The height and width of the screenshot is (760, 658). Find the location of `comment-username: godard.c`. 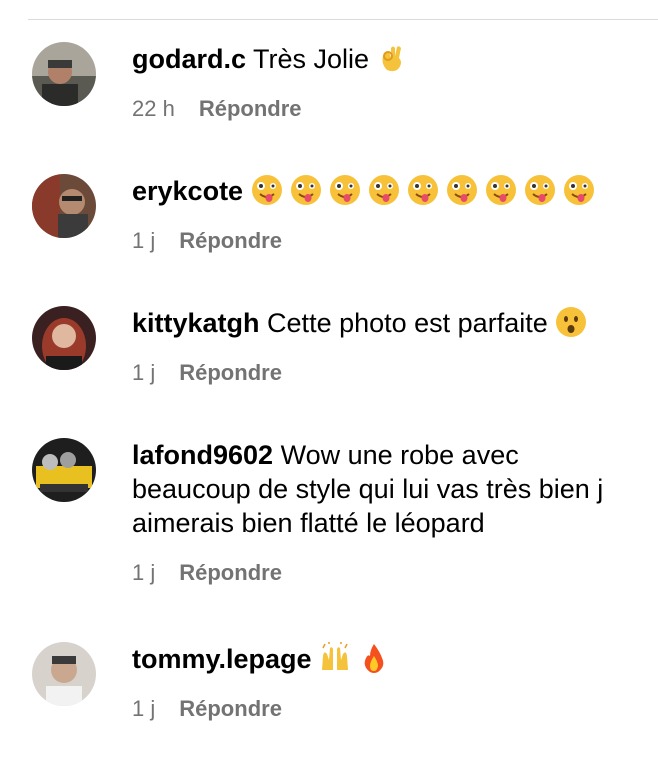

comment-username: godard.c is located at coordinates (189, 59).